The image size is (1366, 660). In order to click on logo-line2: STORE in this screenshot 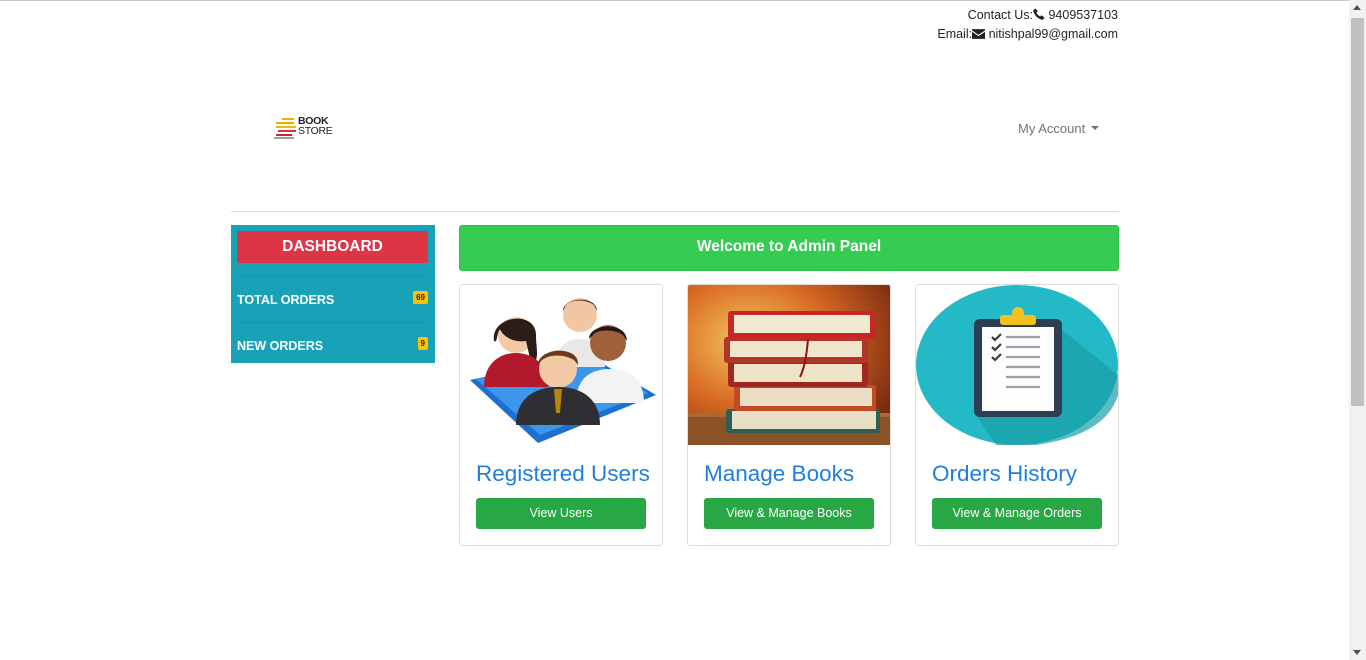, I will do `click(315, 131)`.